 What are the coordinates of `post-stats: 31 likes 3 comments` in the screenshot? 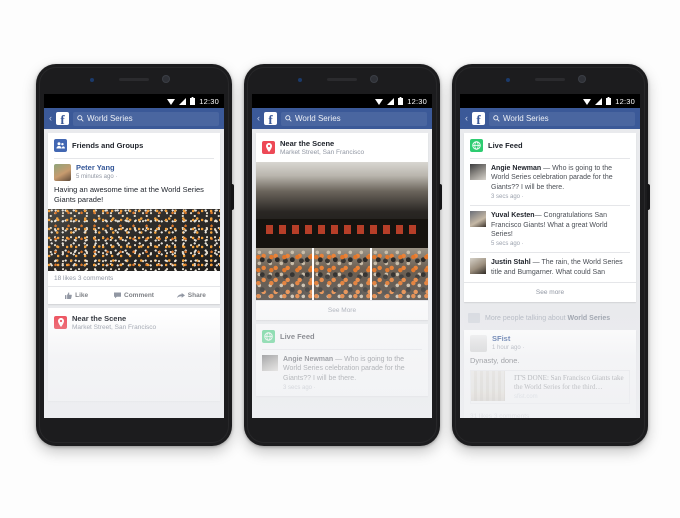 It's located at (550, 413).